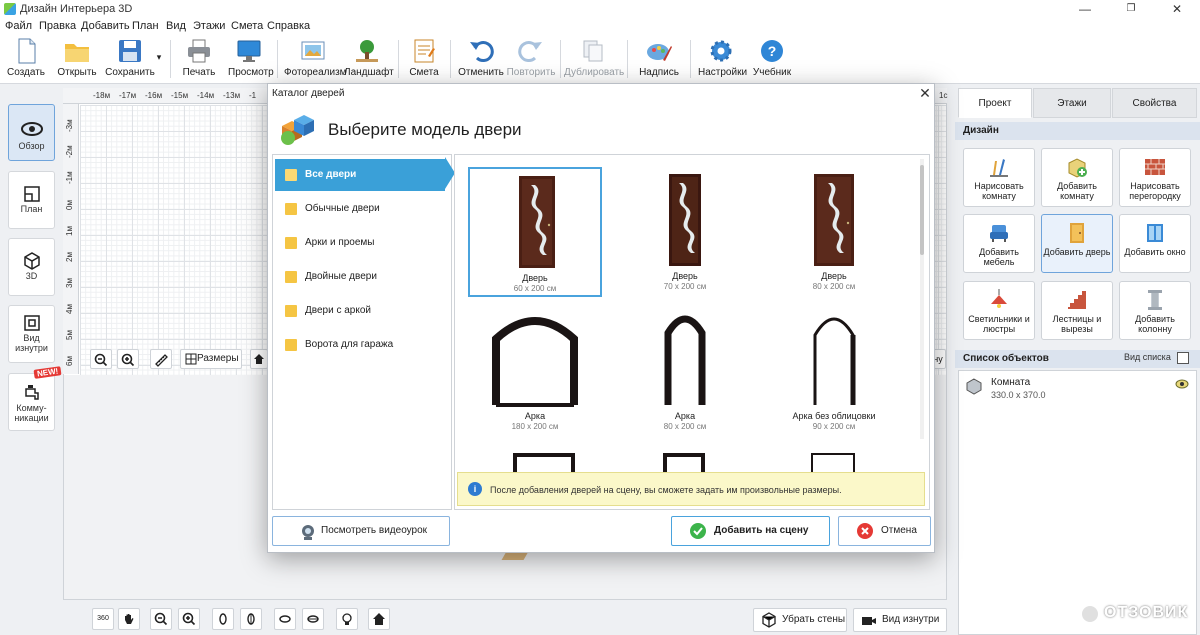 This screenshot has width=1200, height=635. Describe the element at coordinates (685, 372) in the screenshot. I see `model-arch-80: Арка 80 x 200 см` at that location.